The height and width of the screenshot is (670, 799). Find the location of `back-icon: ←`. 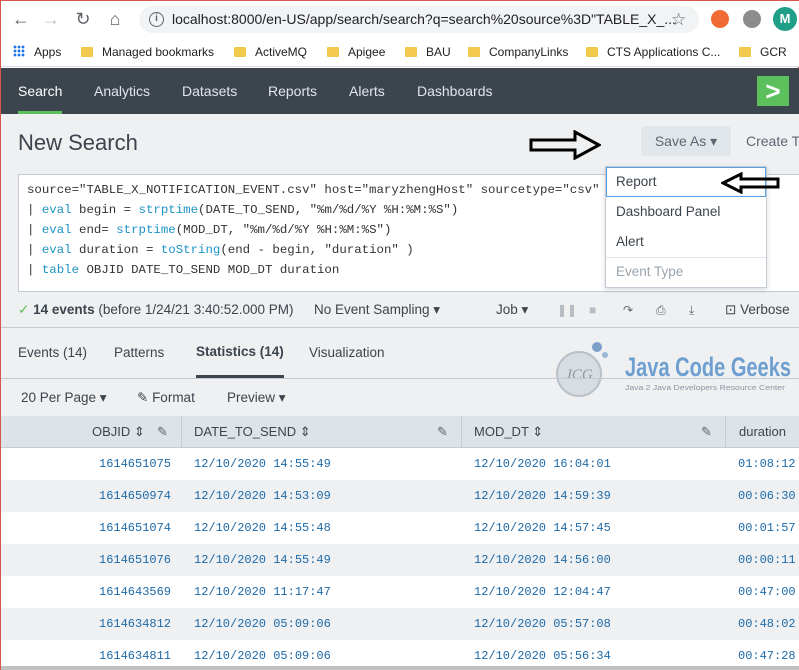

back-icon: ← is located at coordinates (21, 19).